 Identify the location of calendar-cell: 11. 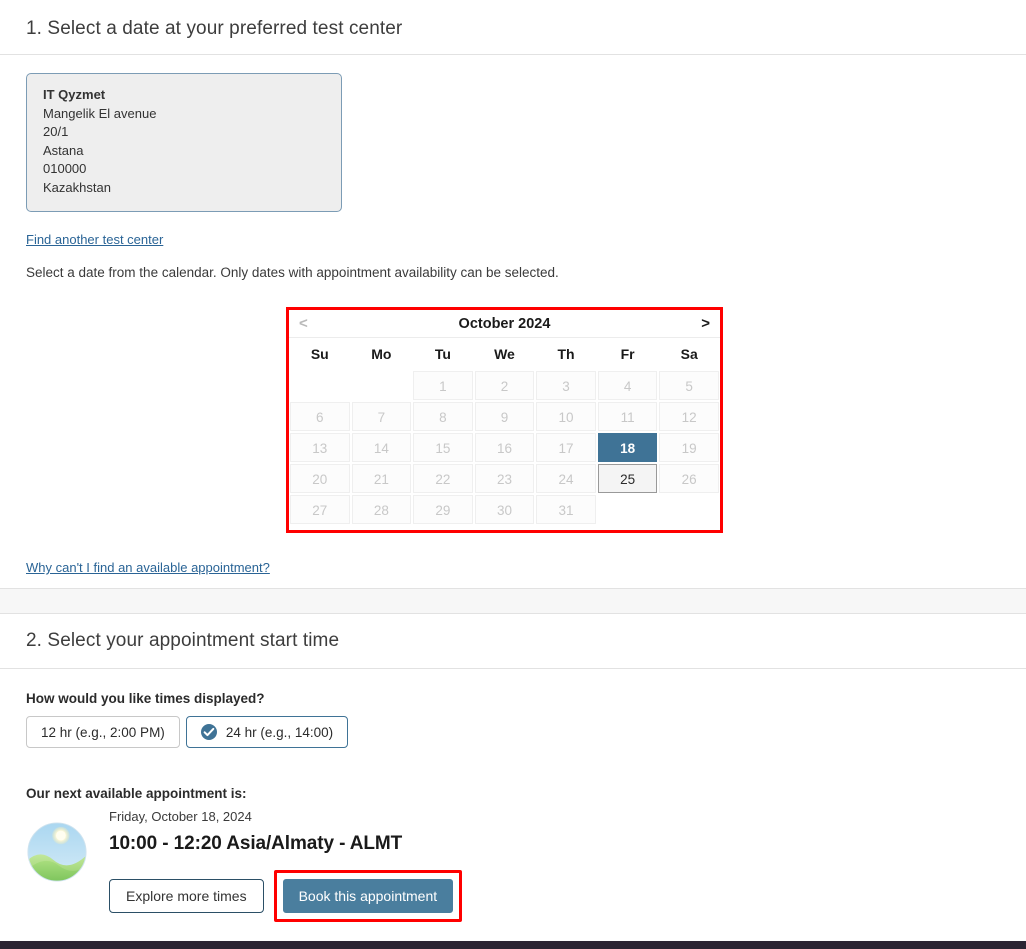
(628, 416).